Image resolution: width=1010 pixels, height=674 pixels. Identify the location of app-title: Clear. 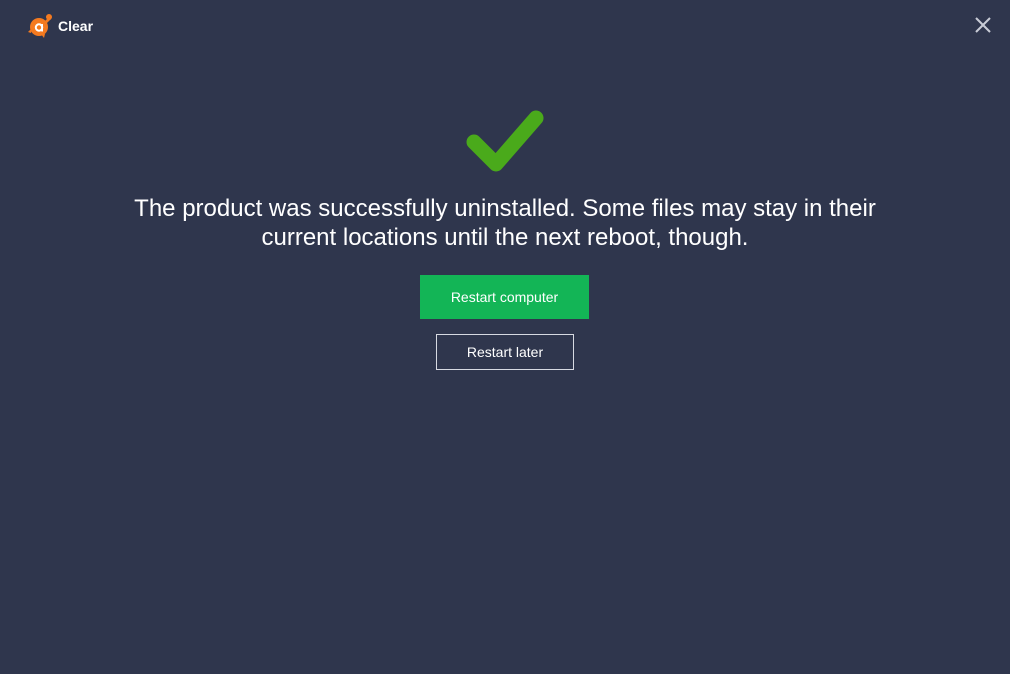
(76, 26).